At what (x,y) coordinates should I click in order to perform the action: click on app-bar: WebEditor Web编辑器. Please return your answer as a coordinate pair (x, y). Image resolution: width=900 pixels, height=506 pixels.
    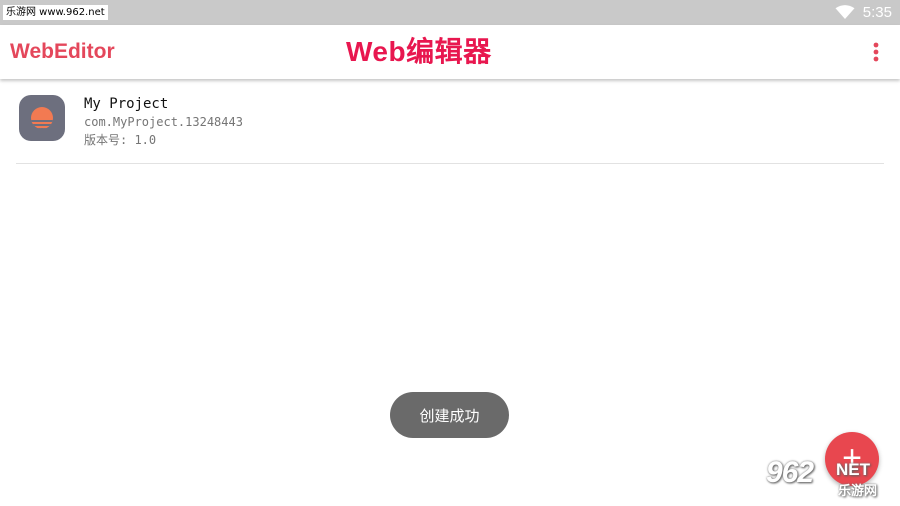
    Looking at the image, I should click on (450, 52).